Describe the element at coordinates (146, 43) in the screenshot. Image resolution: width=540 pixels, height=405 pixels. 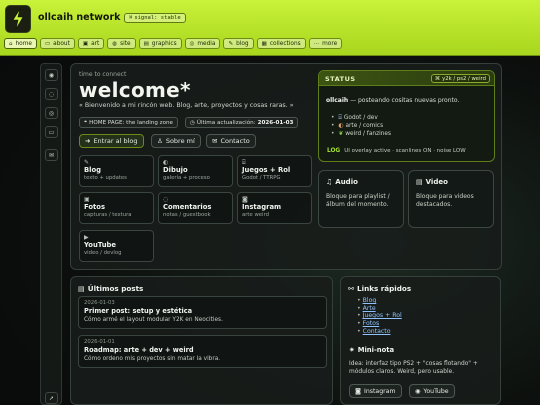
I see `picture-icon: ▤` at that location.